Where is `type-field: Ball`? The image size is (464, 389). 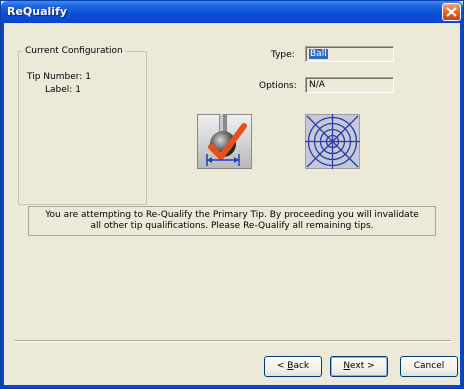
type-field: Ball is located at coordinates (349, 54).